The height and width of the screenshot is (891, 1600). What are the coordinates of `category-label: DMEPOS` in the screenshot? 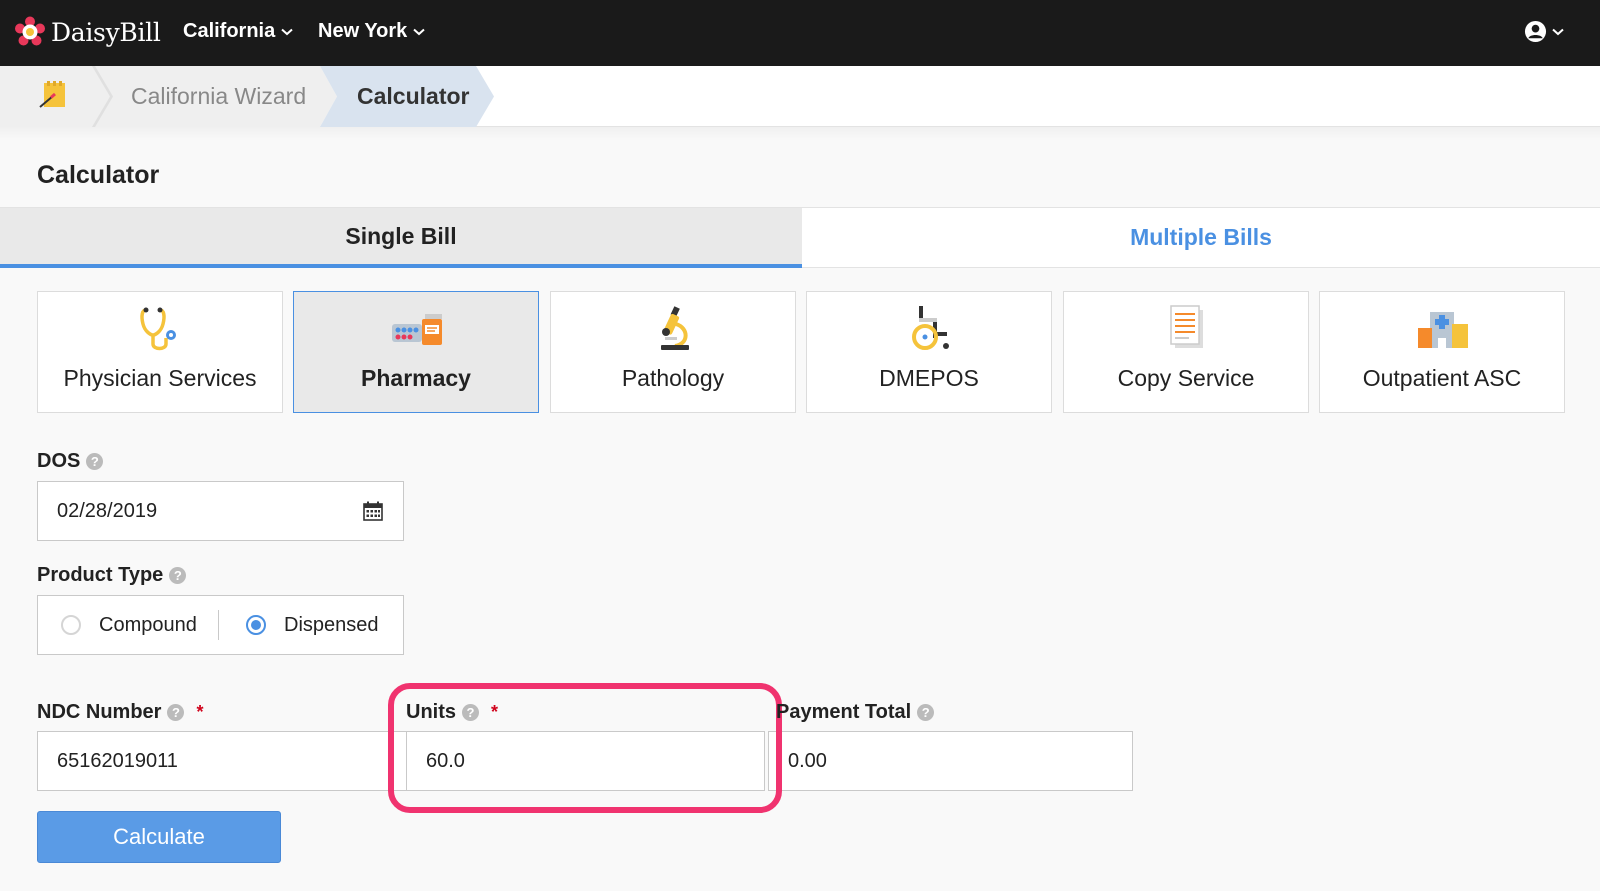 It's located at (929, 378).